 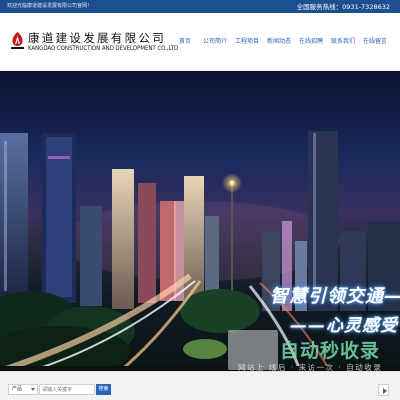 I want to click on company-logo-icon, so click(x=17, y=40).